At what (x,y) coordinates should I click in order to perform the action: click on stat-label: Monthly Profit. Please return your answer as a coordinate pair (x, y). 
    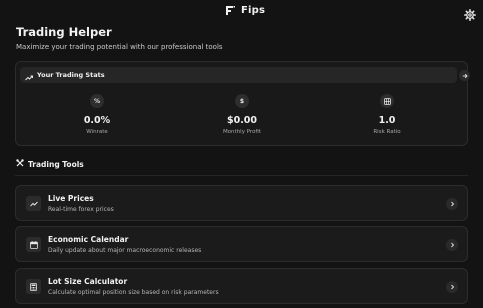
    Looking at the image, I should click on (242, 132).